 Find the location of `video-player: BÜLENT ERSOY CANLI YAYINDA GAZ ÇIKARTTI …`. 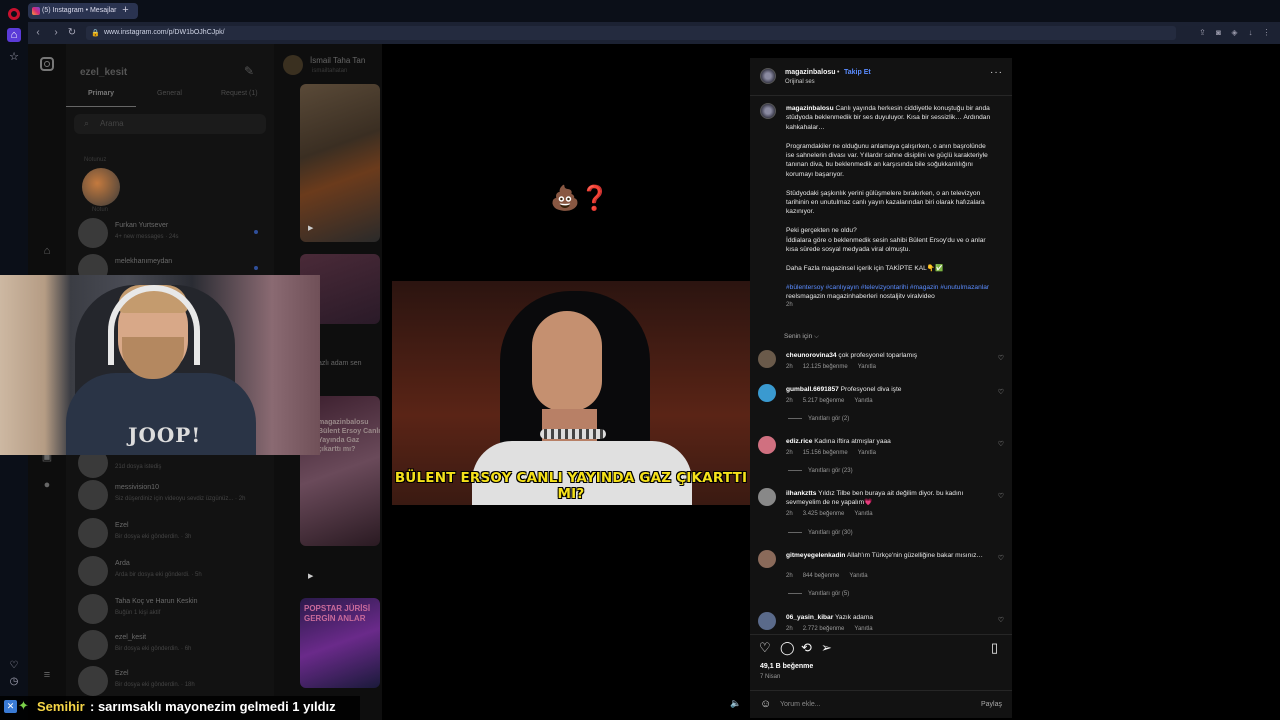

video-player: BÜLENT ERSOY CANLI YAYINDA GAZ ÇIKARTTI … is located at coordinates (571, 393).